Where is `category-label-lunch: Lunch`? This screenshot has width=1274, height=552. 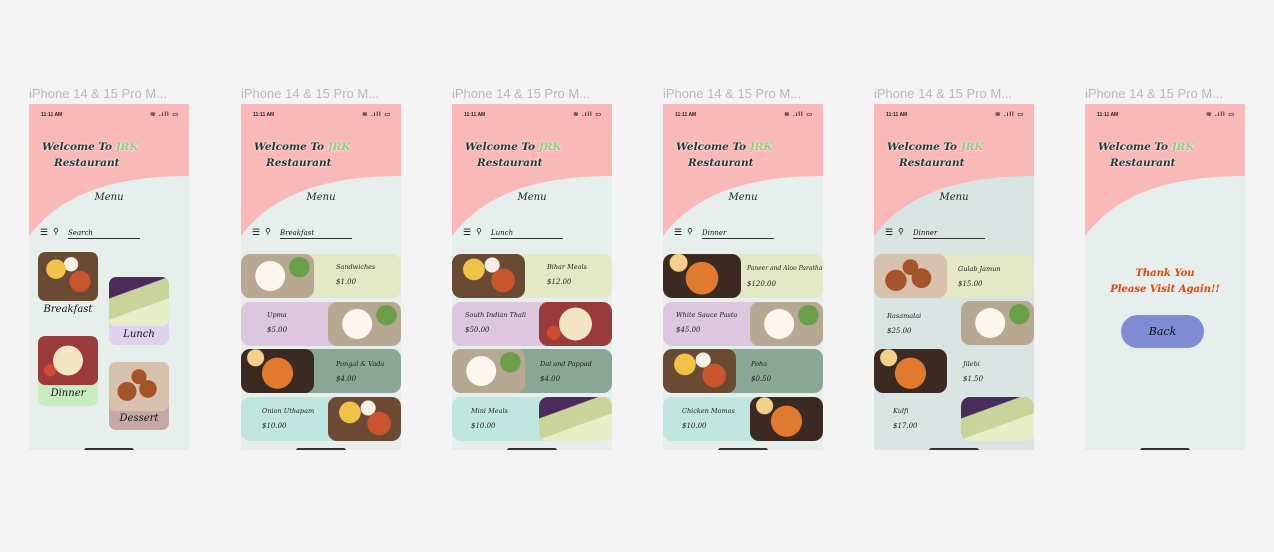
category-label-lunch: Lunch is located at coordinates (139, 334).